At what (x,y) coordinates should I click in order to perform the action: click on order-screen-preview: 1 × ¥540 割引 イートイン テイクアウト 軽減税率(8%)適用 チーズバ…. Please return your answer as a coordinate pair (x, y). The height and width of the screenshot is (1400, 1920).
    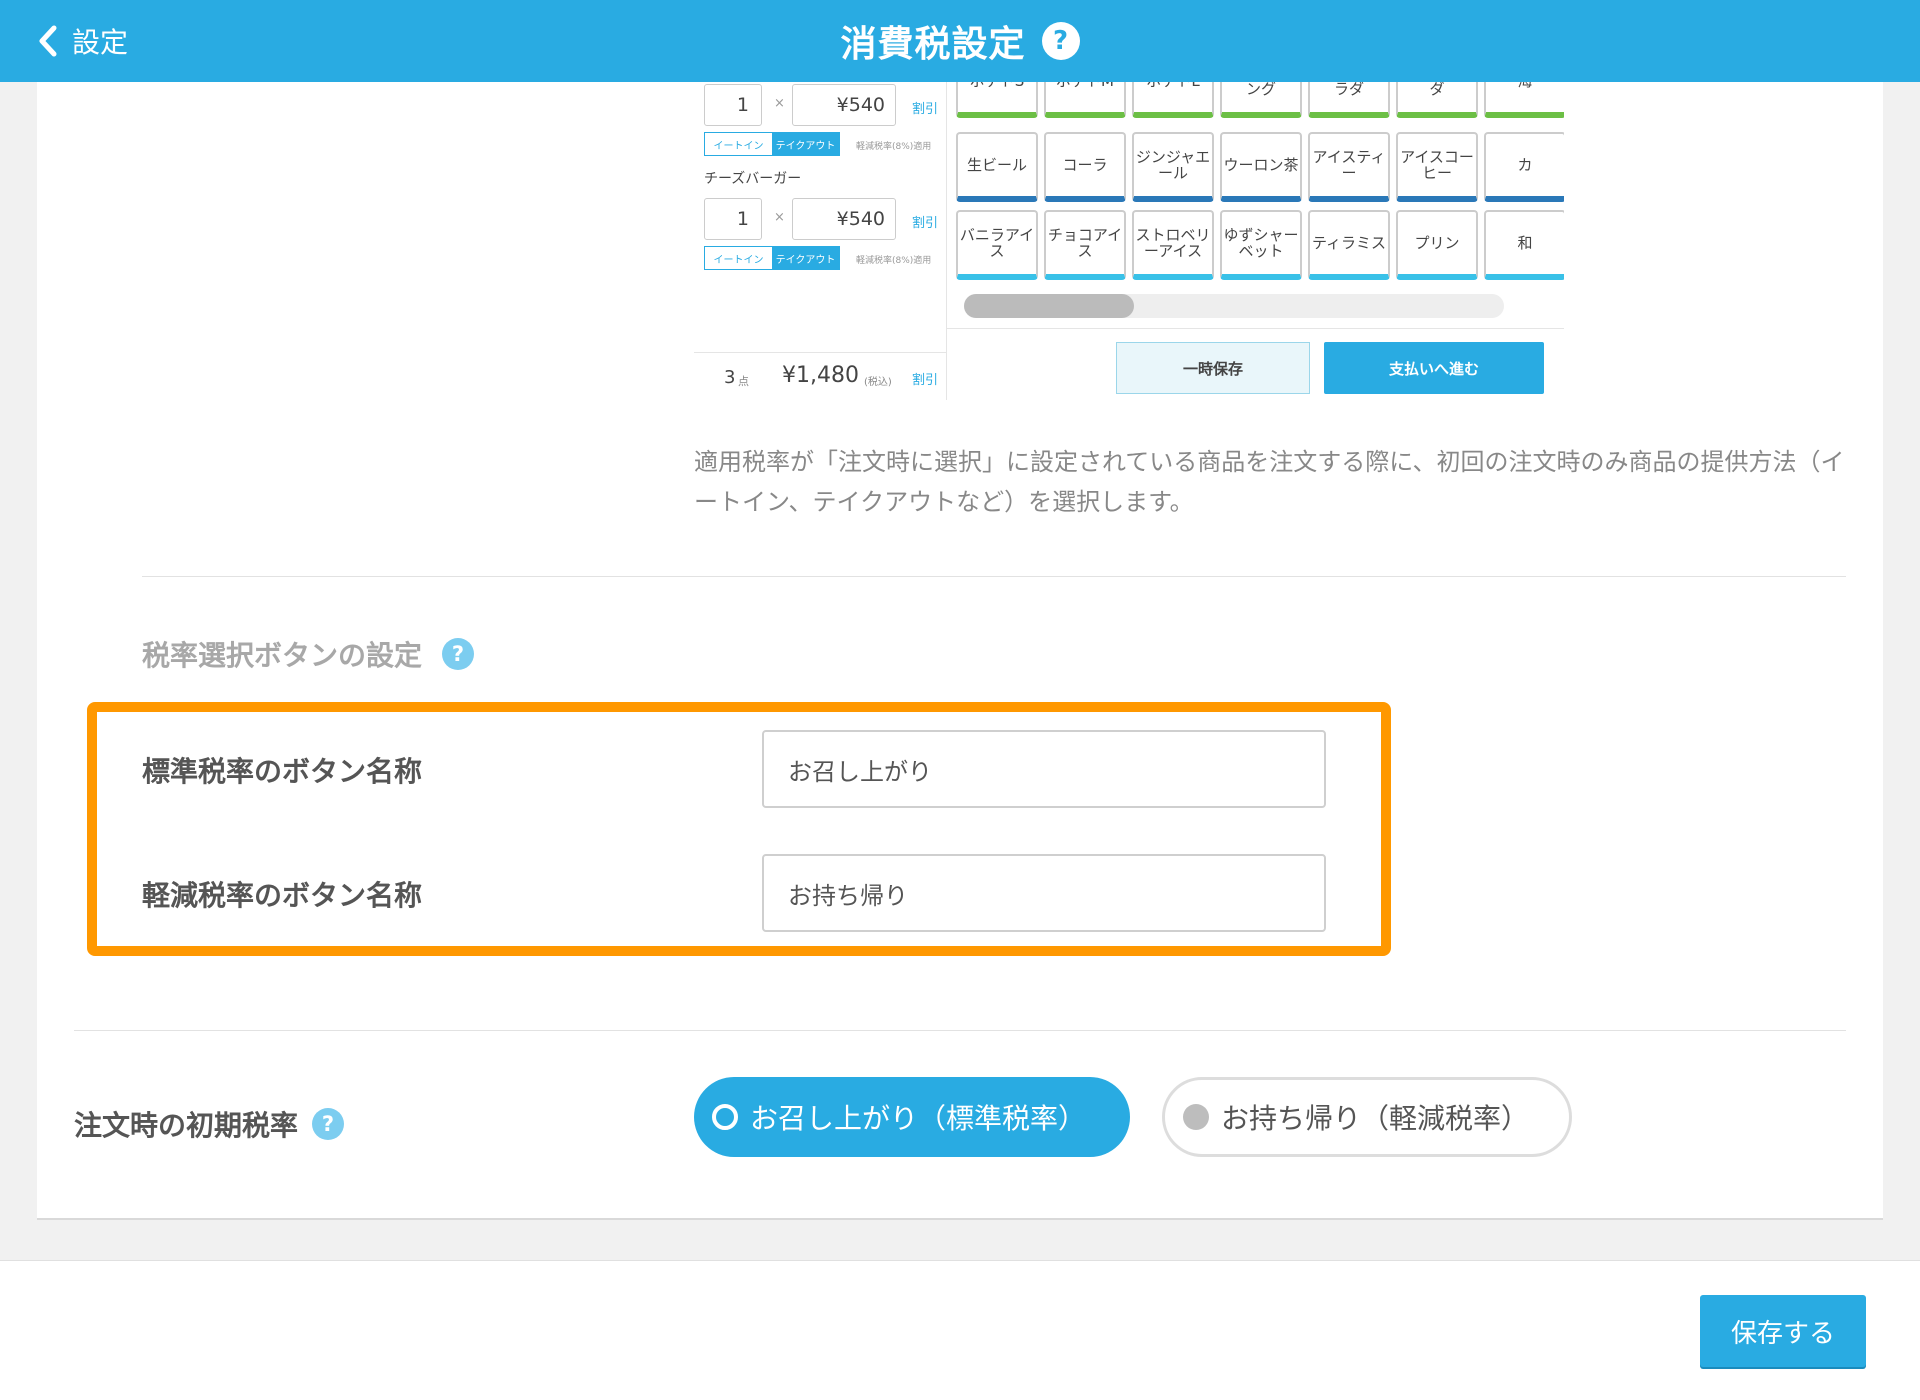
    Looking at the image, I should click on (1129, 241).